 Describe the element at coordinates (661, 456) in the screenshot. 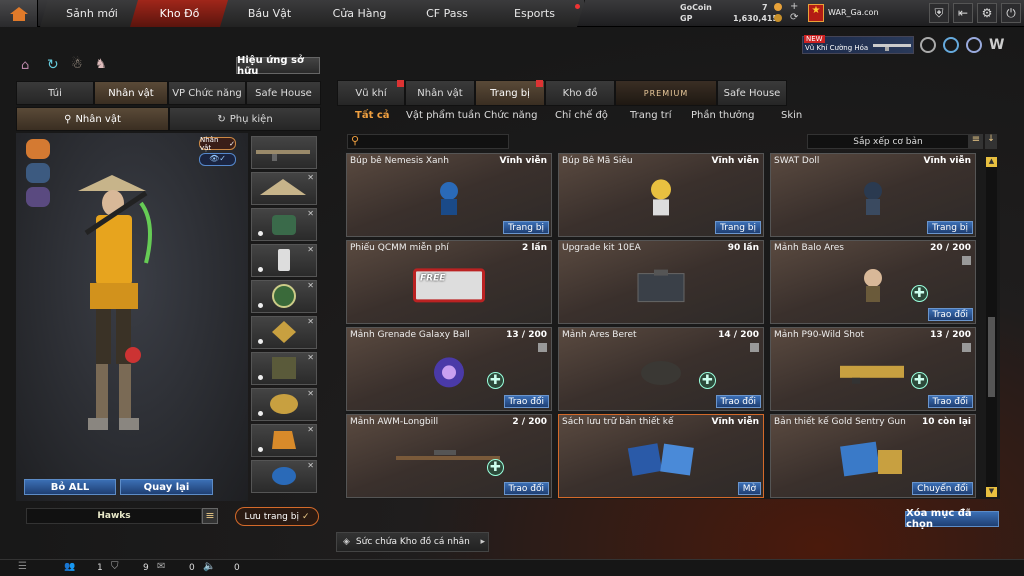

I see `item-card-selected: Sách lưu trữ bản thiết kế Vĩnh viễn Mở` at that location.